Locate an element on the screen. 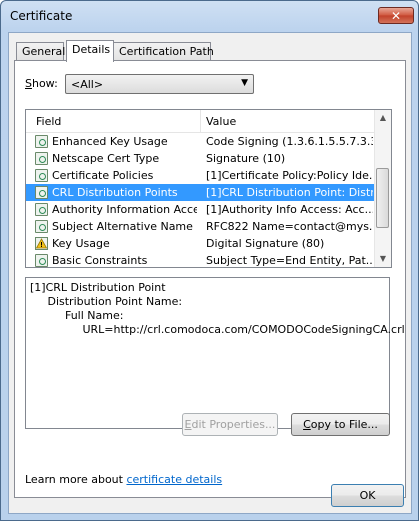 This screenshot has width=419, height=521. list-header: Field Value is located at coordinates (200, 121).